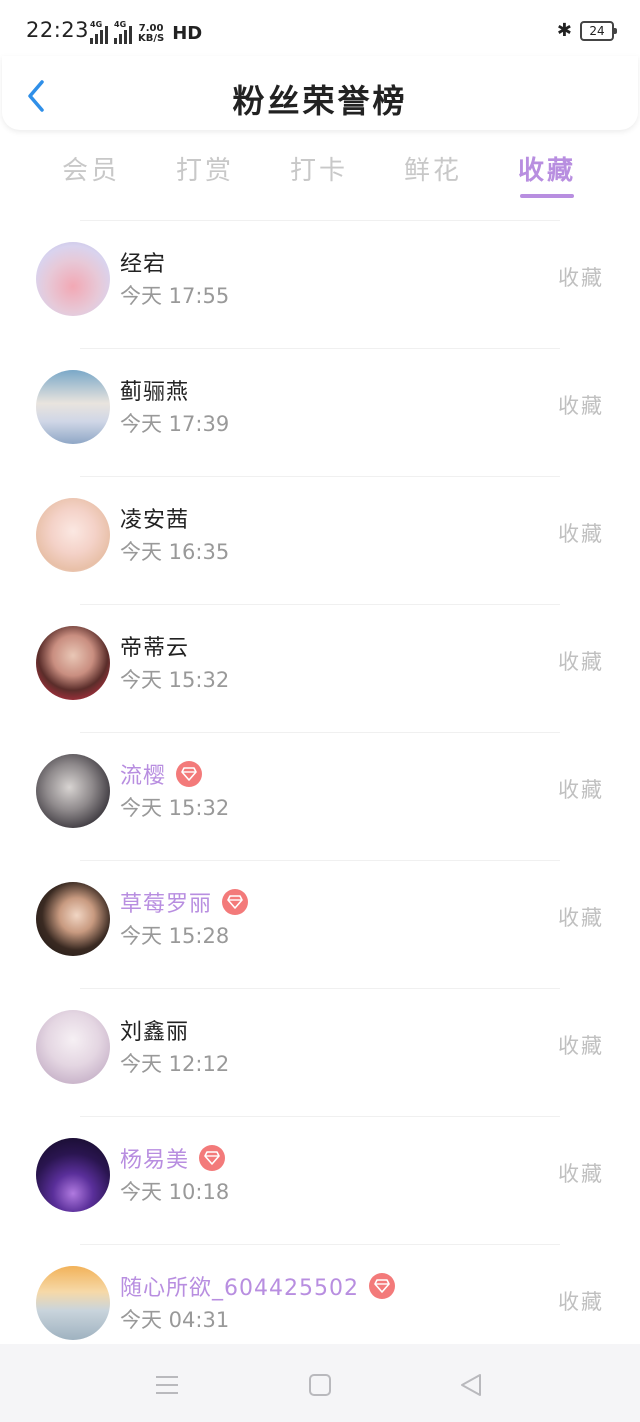  I want to click on square-icon, so click(320, 1385).